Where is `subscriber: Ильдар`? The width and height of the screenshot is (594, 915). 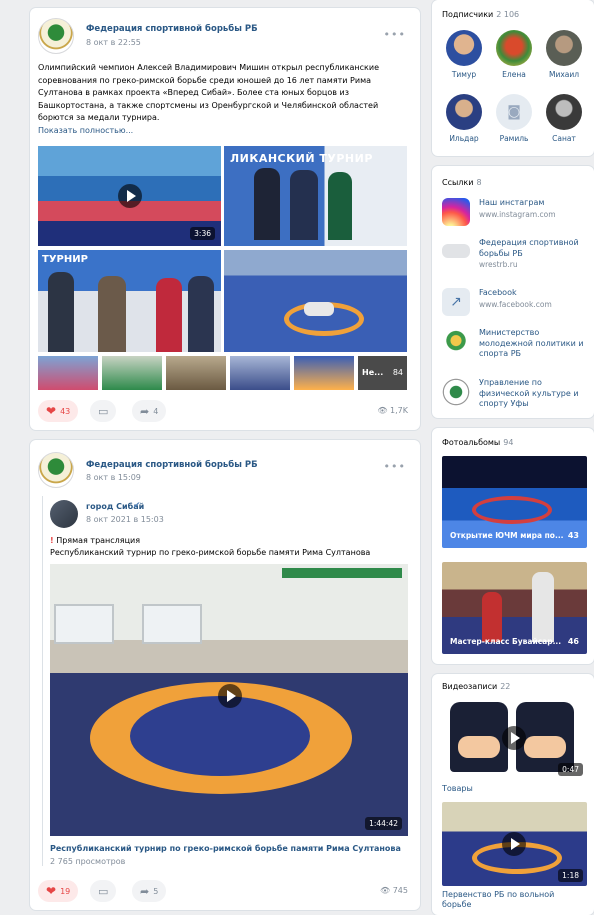 subscriber: Ильдар is located at coordinates (464, 118).